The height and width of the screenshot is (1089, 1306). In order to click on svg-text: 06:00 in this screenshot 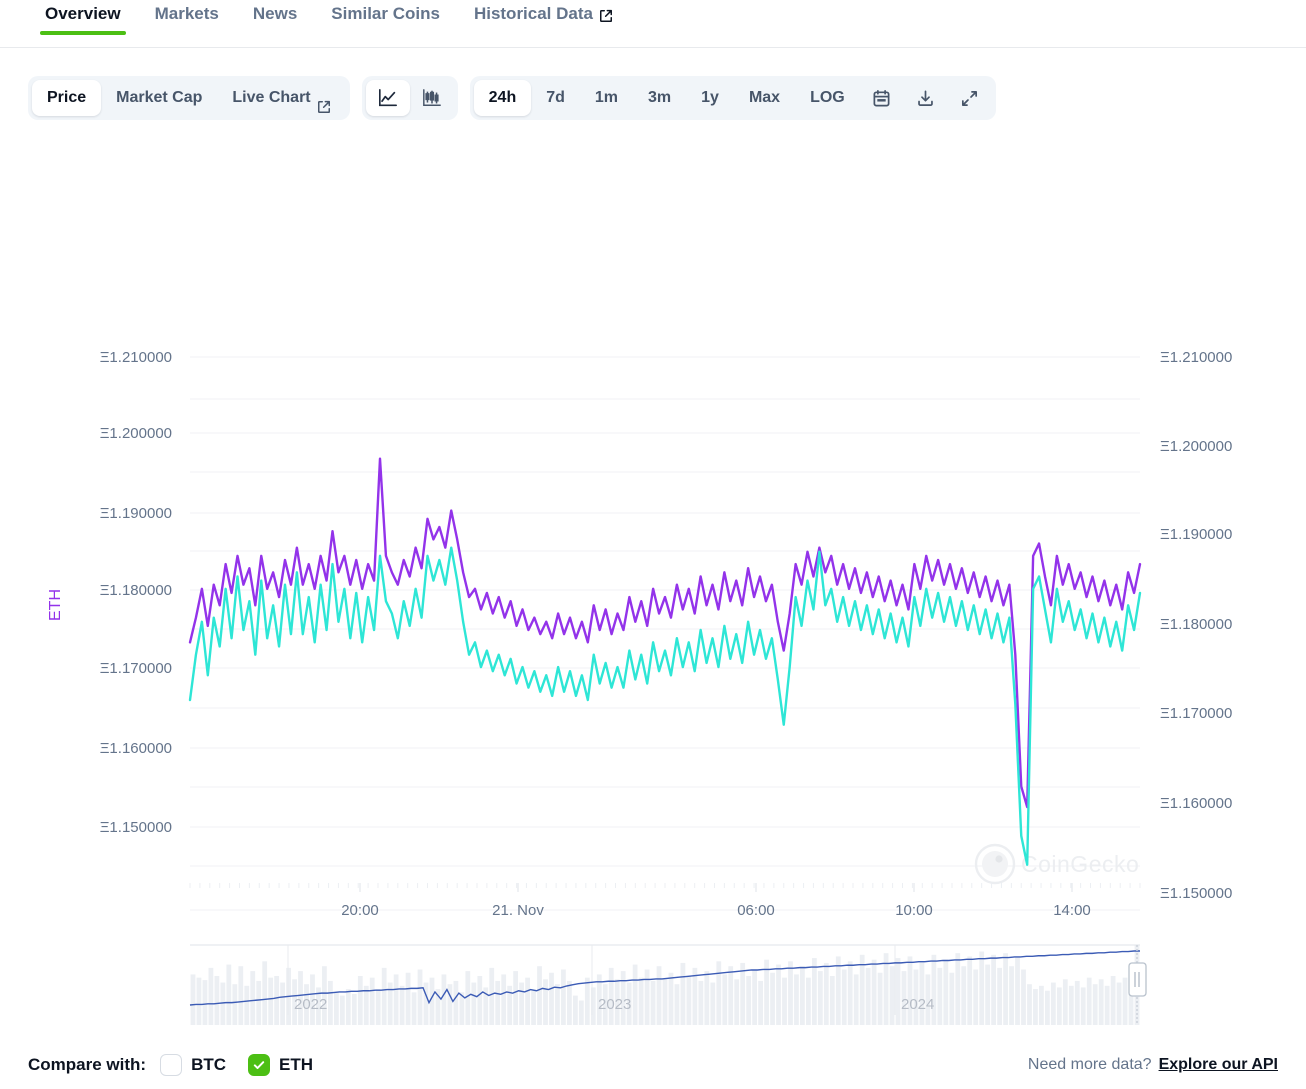, I will do `click(756, 910)`.